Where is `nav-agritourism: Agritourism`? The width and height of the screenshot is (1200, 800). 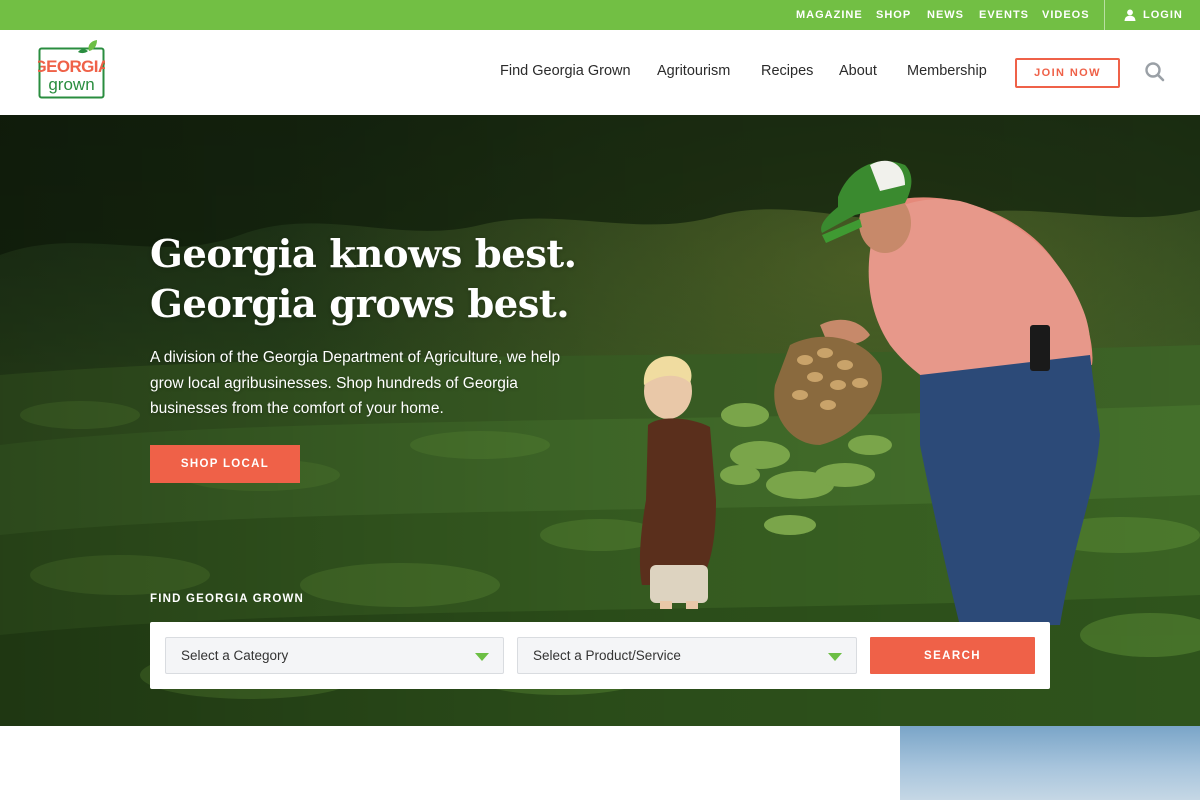 nav-agritourism: Agritourism is located at coordinates (693, 71).